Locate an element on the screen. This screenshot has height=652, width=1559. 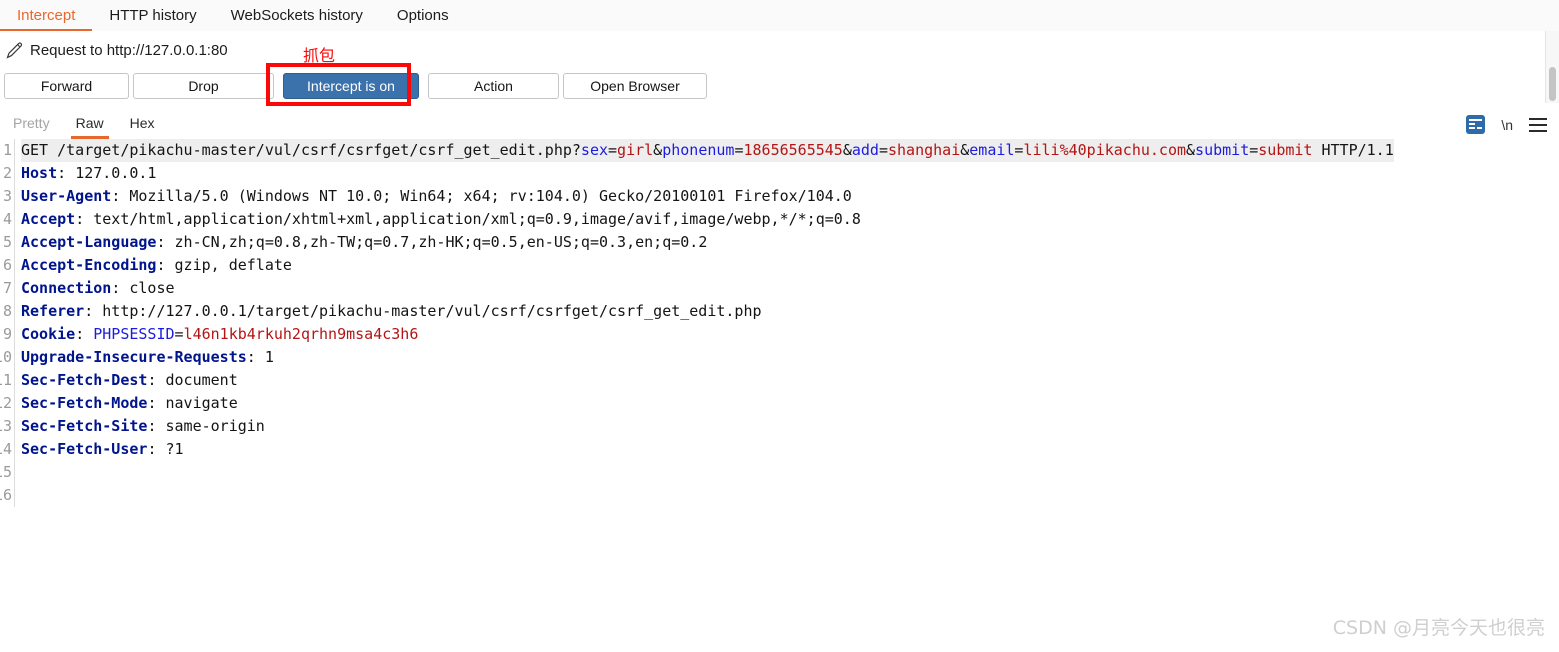
tab-hex: Hex is located at coordinates (142, 124).